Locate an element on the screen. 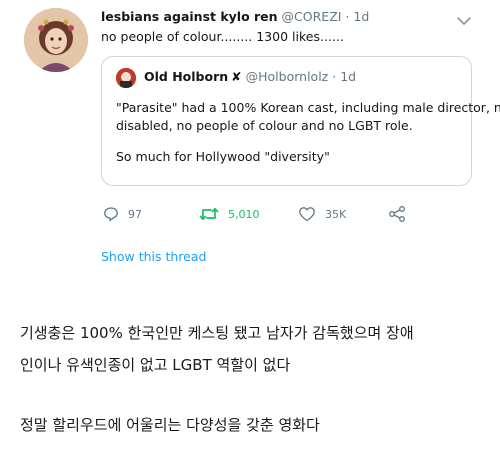 The image size is (500, 454). quoted-text-line: So much for Hollywood "diversity" is located at coordinates (223, 156).